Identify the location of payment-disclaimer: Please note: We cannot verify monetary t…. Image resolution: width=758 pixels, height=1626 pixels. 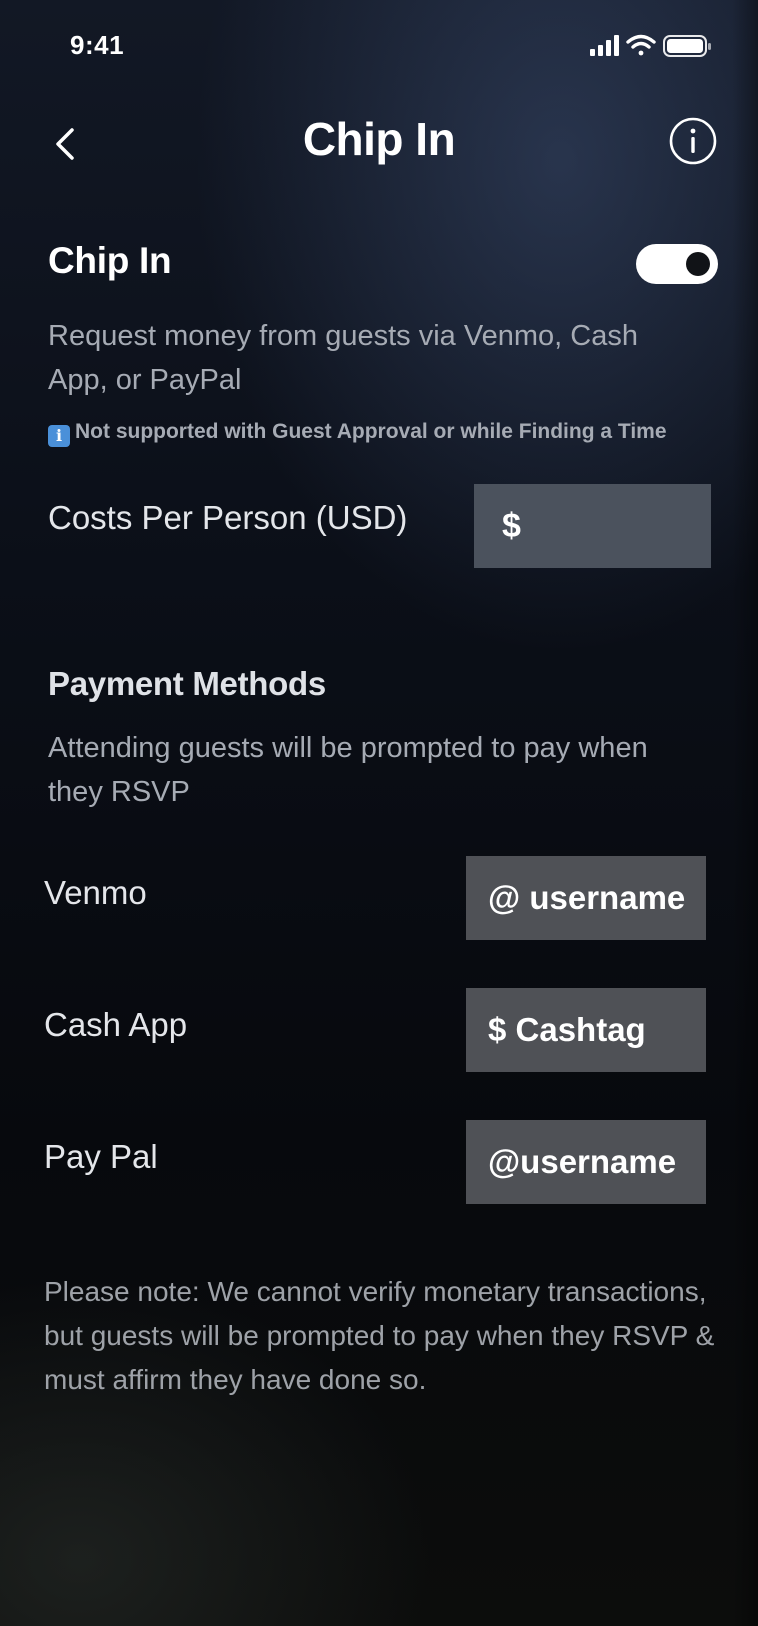
(379, 1335).